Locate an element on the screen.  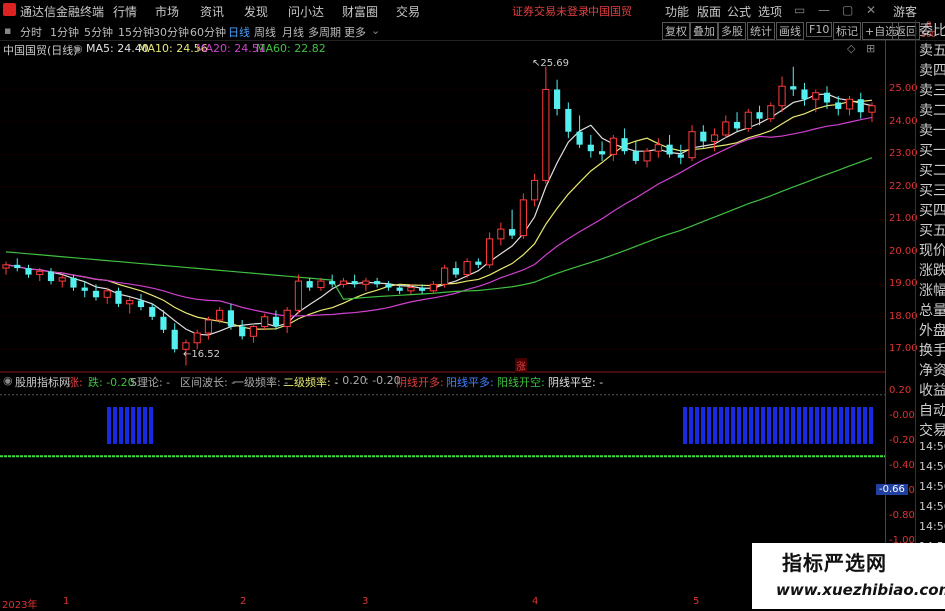
side-panel-item: 换手 is located at coordinates (932, 350).